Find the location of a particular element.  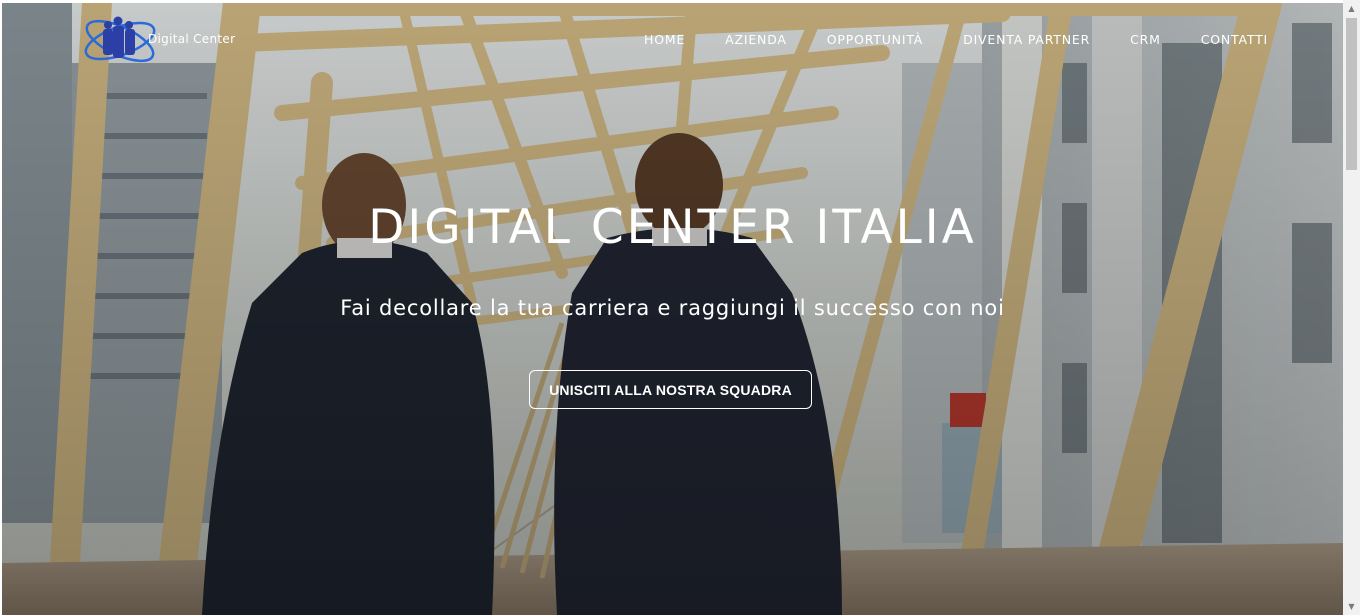

nav-item-azienda: AZIENDA is located at coordinates (756, 39).